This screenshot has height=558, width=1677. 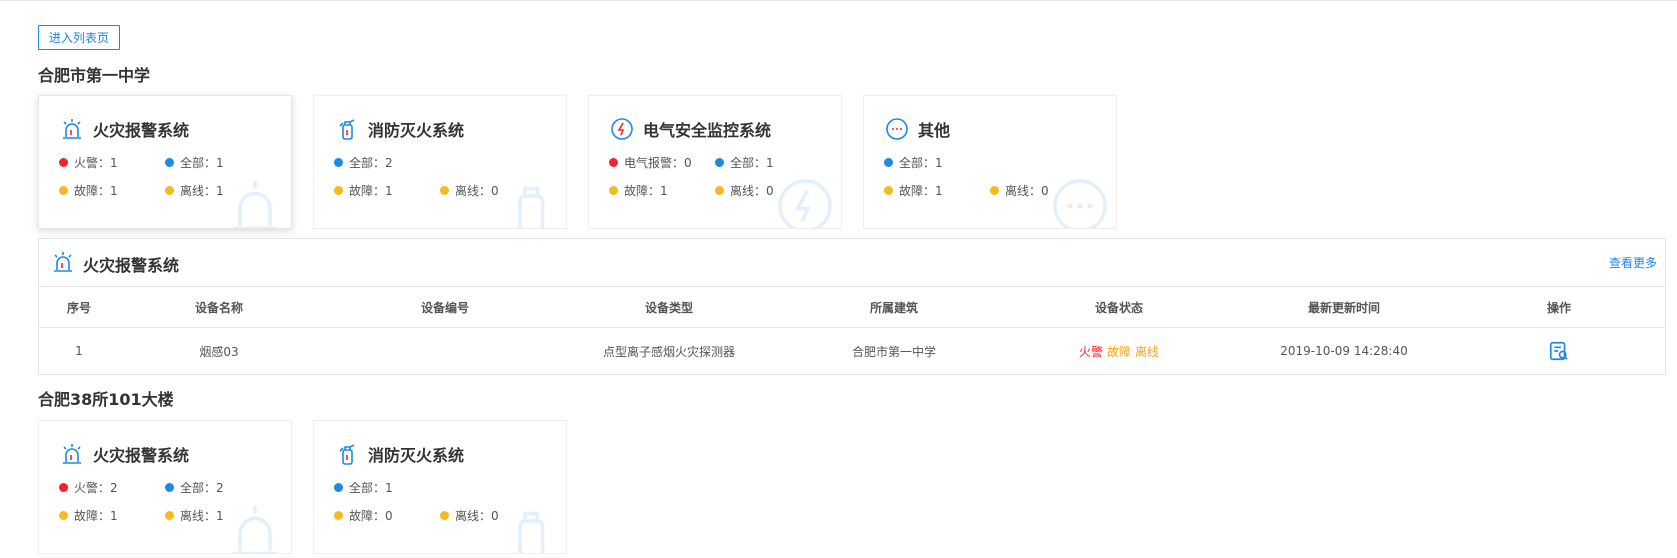 What do you see at coordinates (1090, 351) in the screenshot?
I see `status-fire: 火警` at bounding box center [1090, 351].